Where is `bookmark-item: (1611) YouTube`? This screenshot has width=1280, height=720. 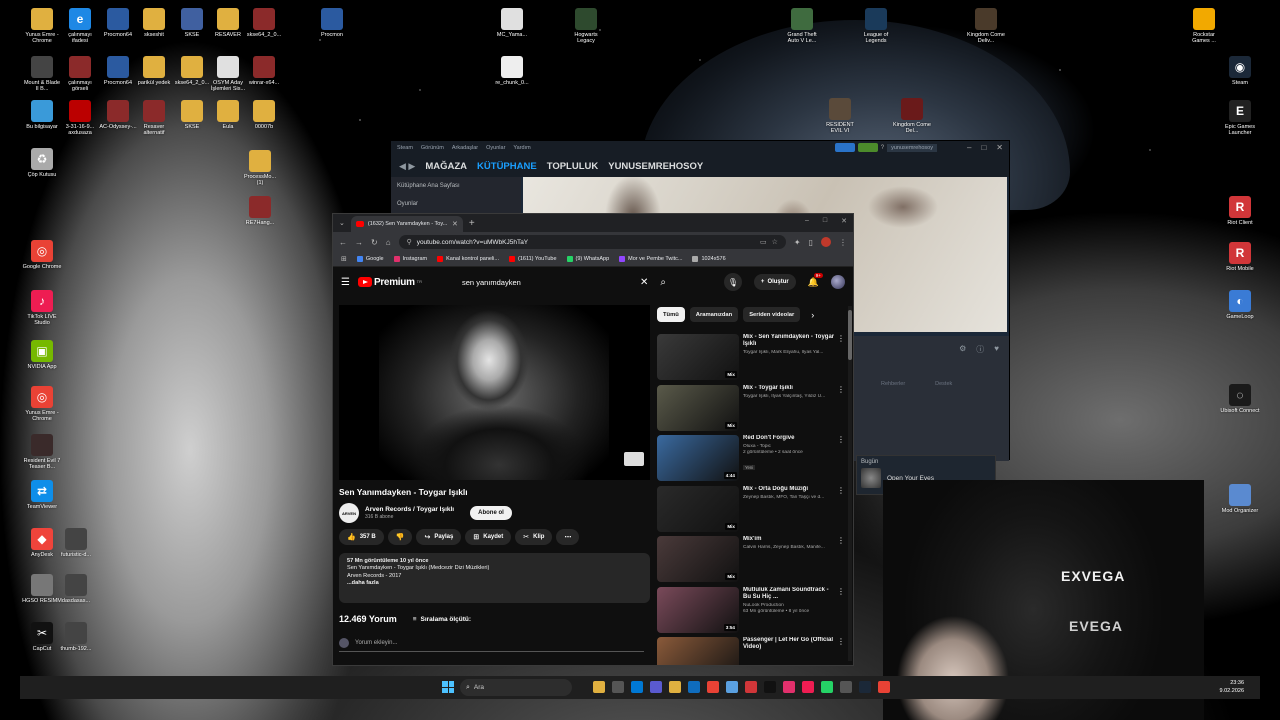 bookmark-item: (1611) YouTube is located at coordinates (533, 259).